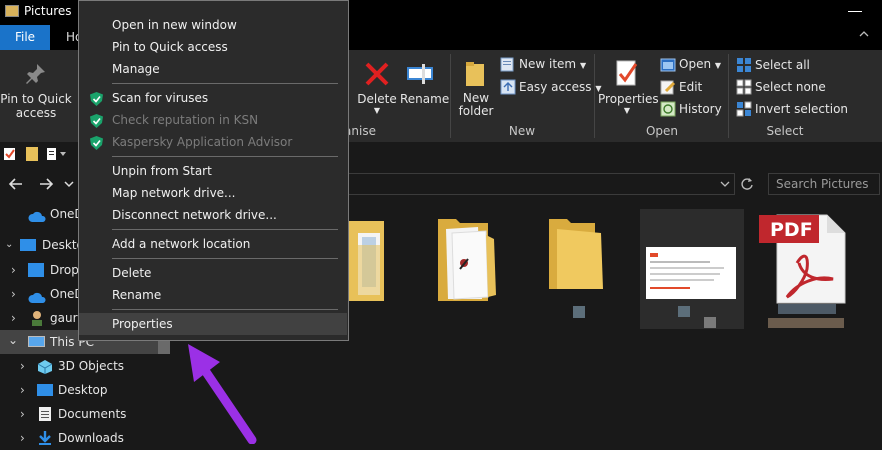 The height and width of the screenshot is (450, 882). What do you see at coordinates (36, 270) in the screenshot?
I see `dropbox-icon` at bounding box center [36, 270].